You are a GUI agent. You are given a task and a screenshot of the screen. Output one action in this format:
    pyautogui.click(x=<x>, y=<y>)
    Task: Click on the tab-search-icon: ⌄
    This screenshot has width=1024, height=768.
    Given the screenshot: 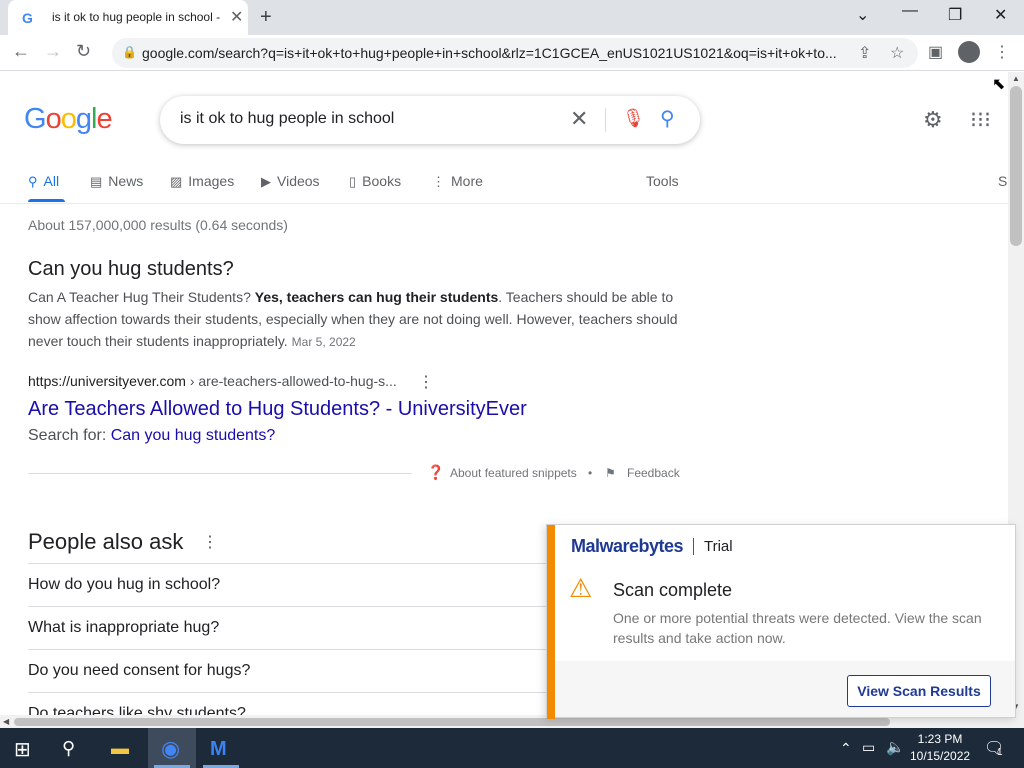 What is the action you would take?
    pyautogui.click(x=862, y=15)
    